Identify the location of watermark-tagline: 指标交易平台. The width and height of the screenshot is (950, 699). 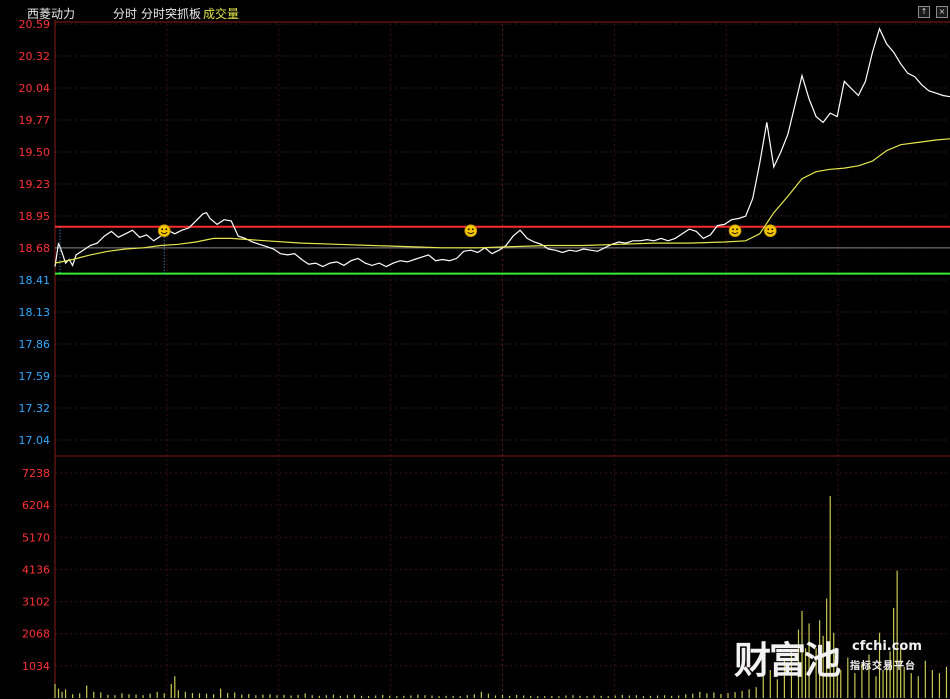
(883, 666).